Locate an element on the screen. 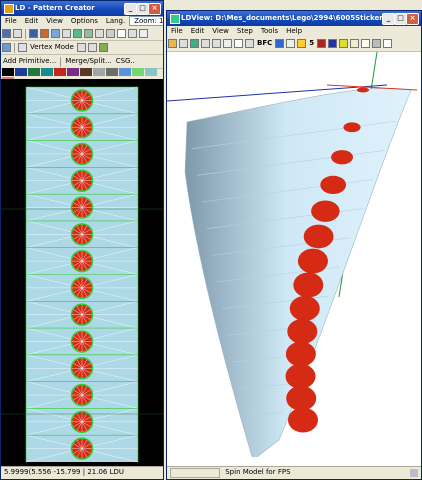  cursor-icon is located at coordinates (22, 47).